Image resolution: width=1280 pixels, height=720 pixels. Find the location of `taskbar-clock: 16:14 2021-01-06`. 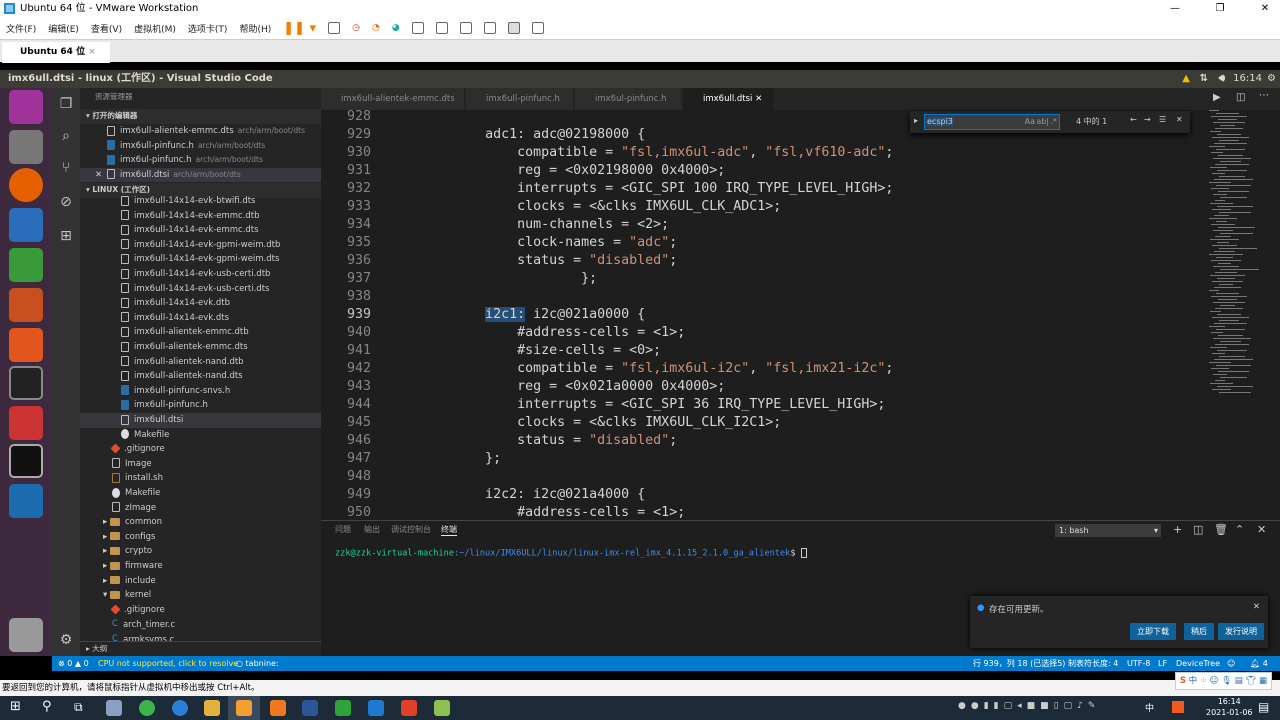

taskbar-clock: 16:14 2021-01-06 is located at coordinates (1229, 707).